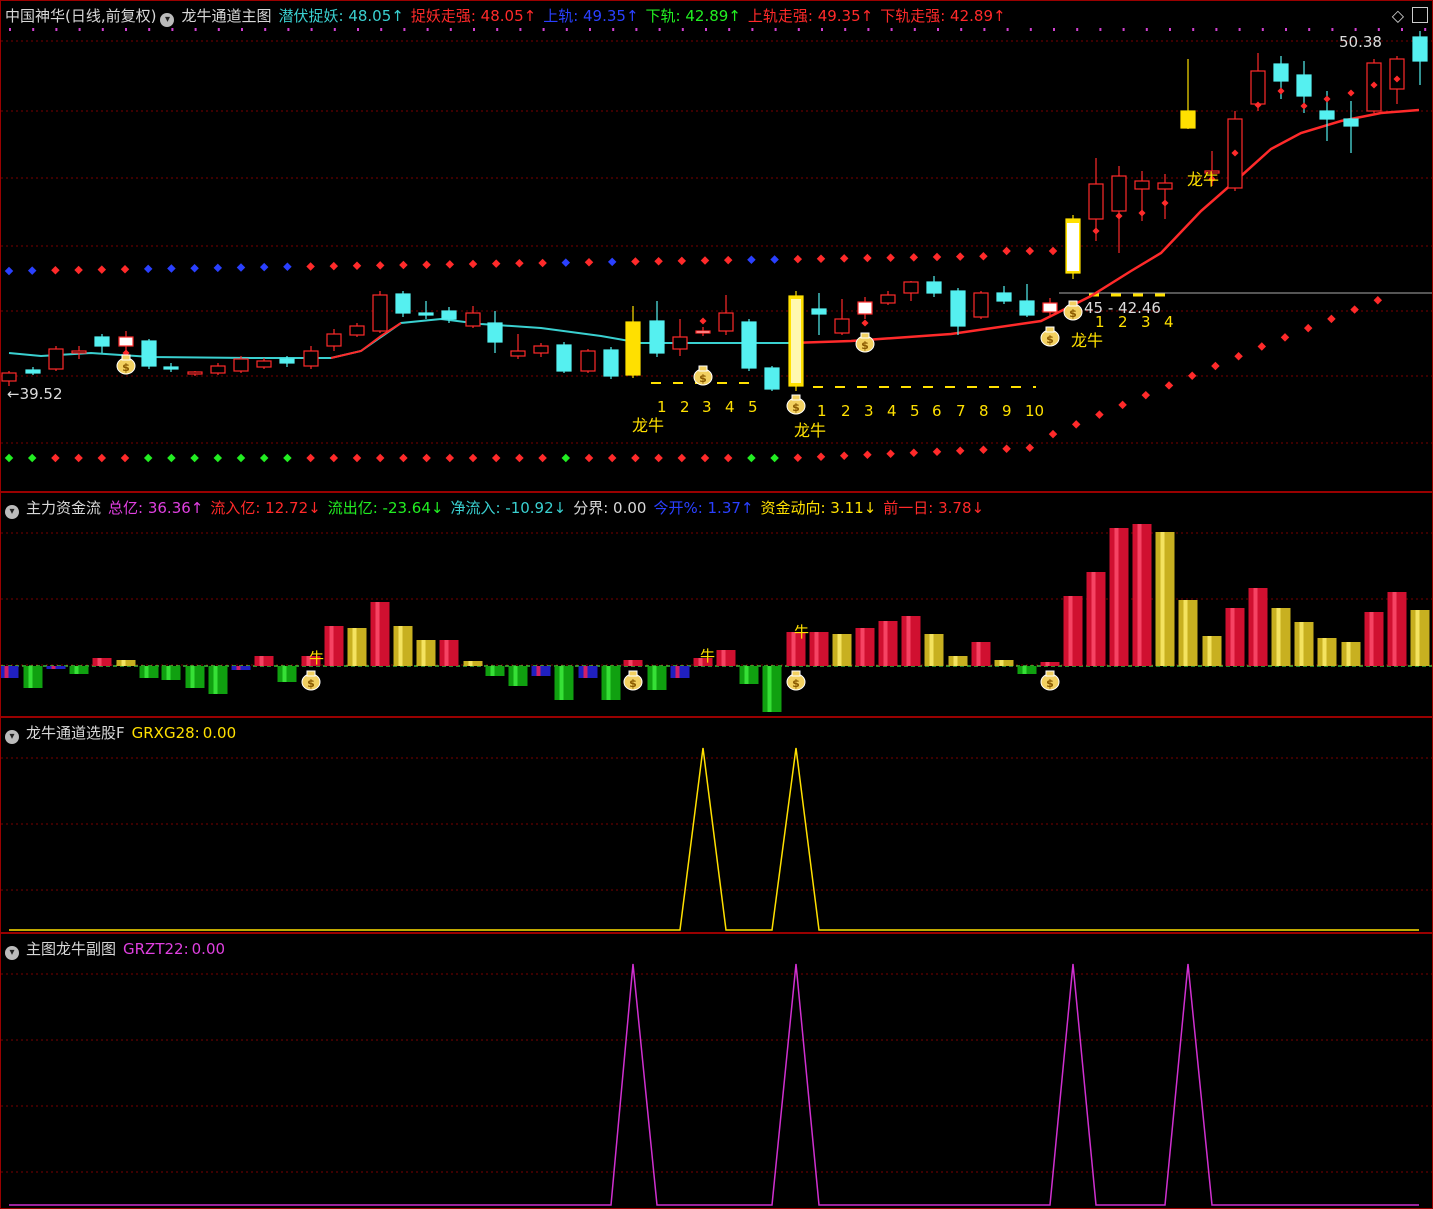  What do you see at coordinates (984, 411) in the screenshot?
I see `count-label: 8` at bounding box center [984, 411].